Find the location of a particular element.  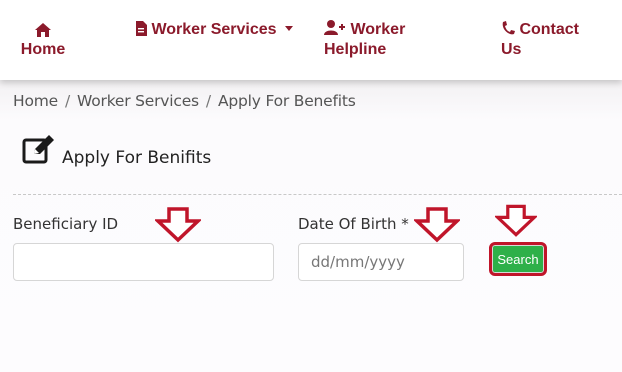

chevron-down-icon is located at coordinates (289, 28).